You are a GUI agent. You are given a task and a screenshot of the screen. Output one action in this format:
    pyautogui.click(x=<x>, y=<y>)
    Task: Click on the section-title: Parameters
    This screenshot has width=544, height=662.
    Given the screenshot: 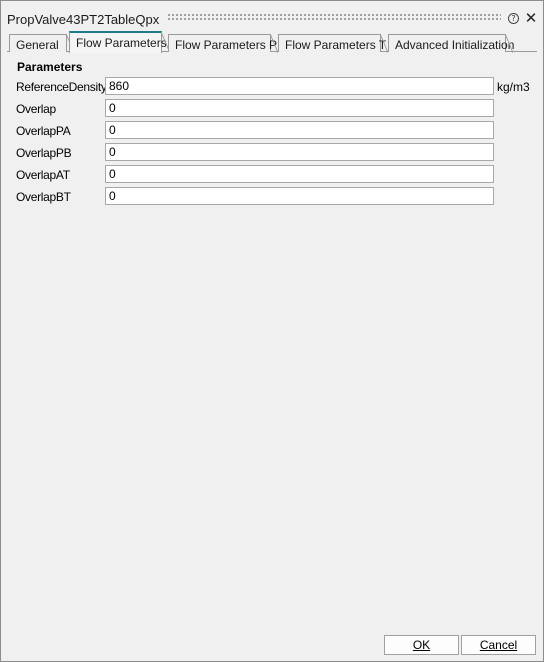 What is the action you would take?
    pyautogui.click(x=50, y=67)
    